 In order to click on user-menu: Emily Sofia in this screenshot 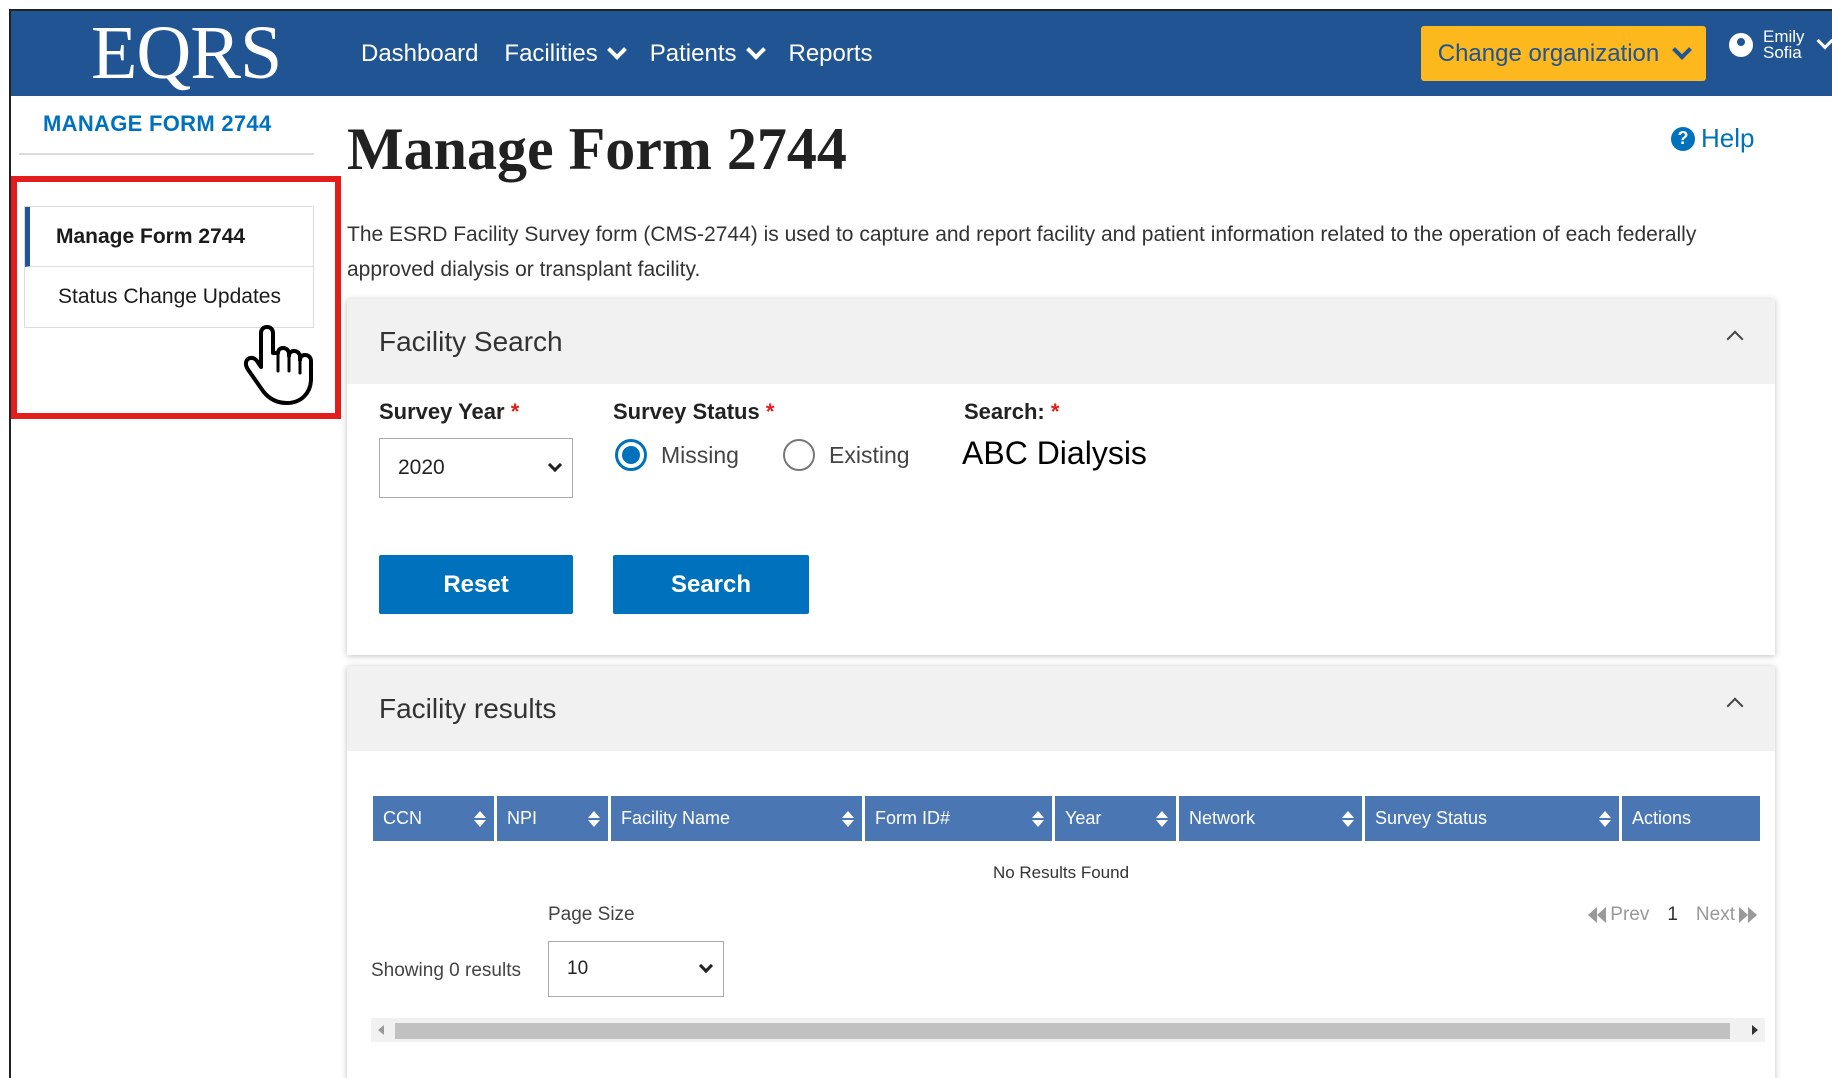, I will do `click(1780, 45)`.